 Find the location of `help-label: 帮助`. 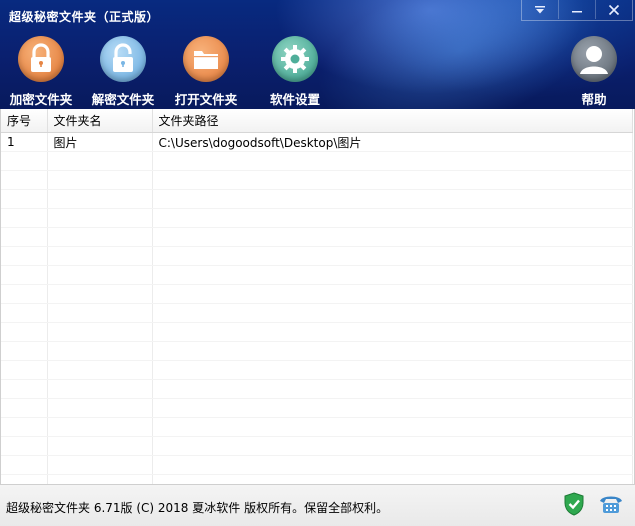

help-label: 帮助 is located at coordinates (594, 99).